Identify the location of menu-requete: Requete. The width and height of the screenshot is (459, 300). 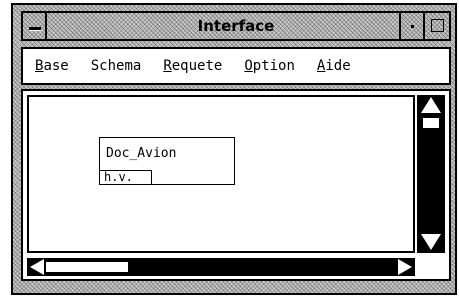
(192, 66).